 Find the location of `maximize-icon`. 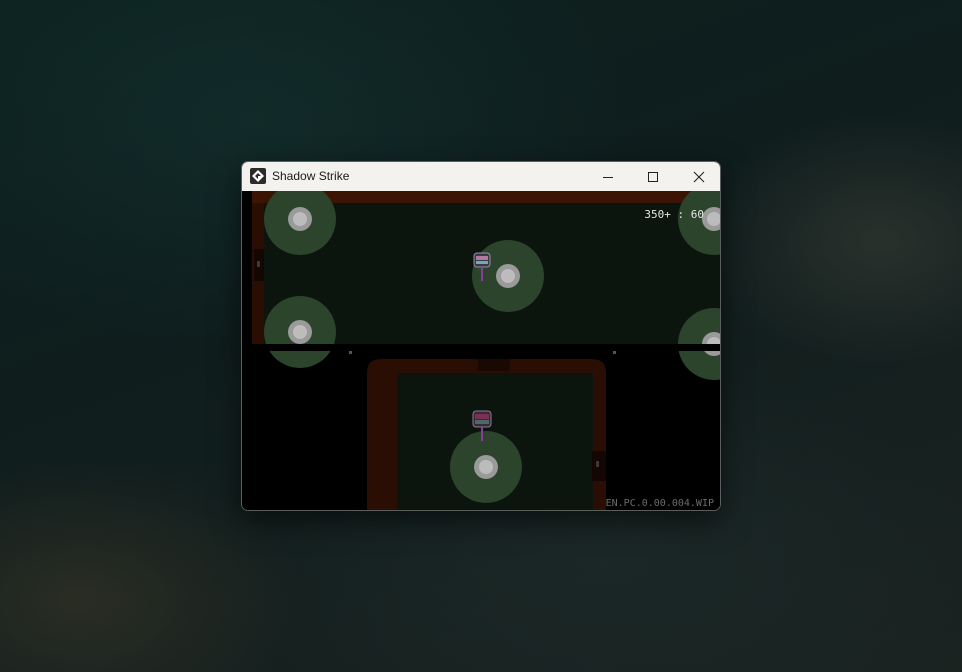

maximize-icon is located at coordinates (653, 176).